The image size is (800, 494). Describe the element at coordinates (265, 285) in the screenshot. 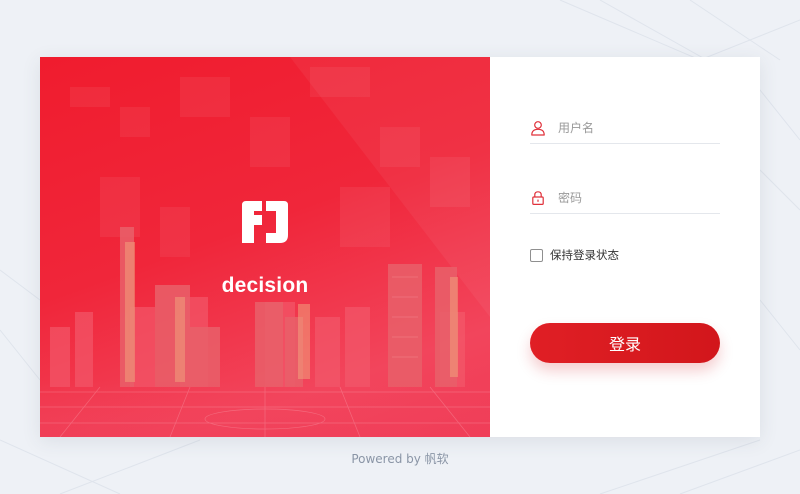

I see `brand-name: decision` at that location.